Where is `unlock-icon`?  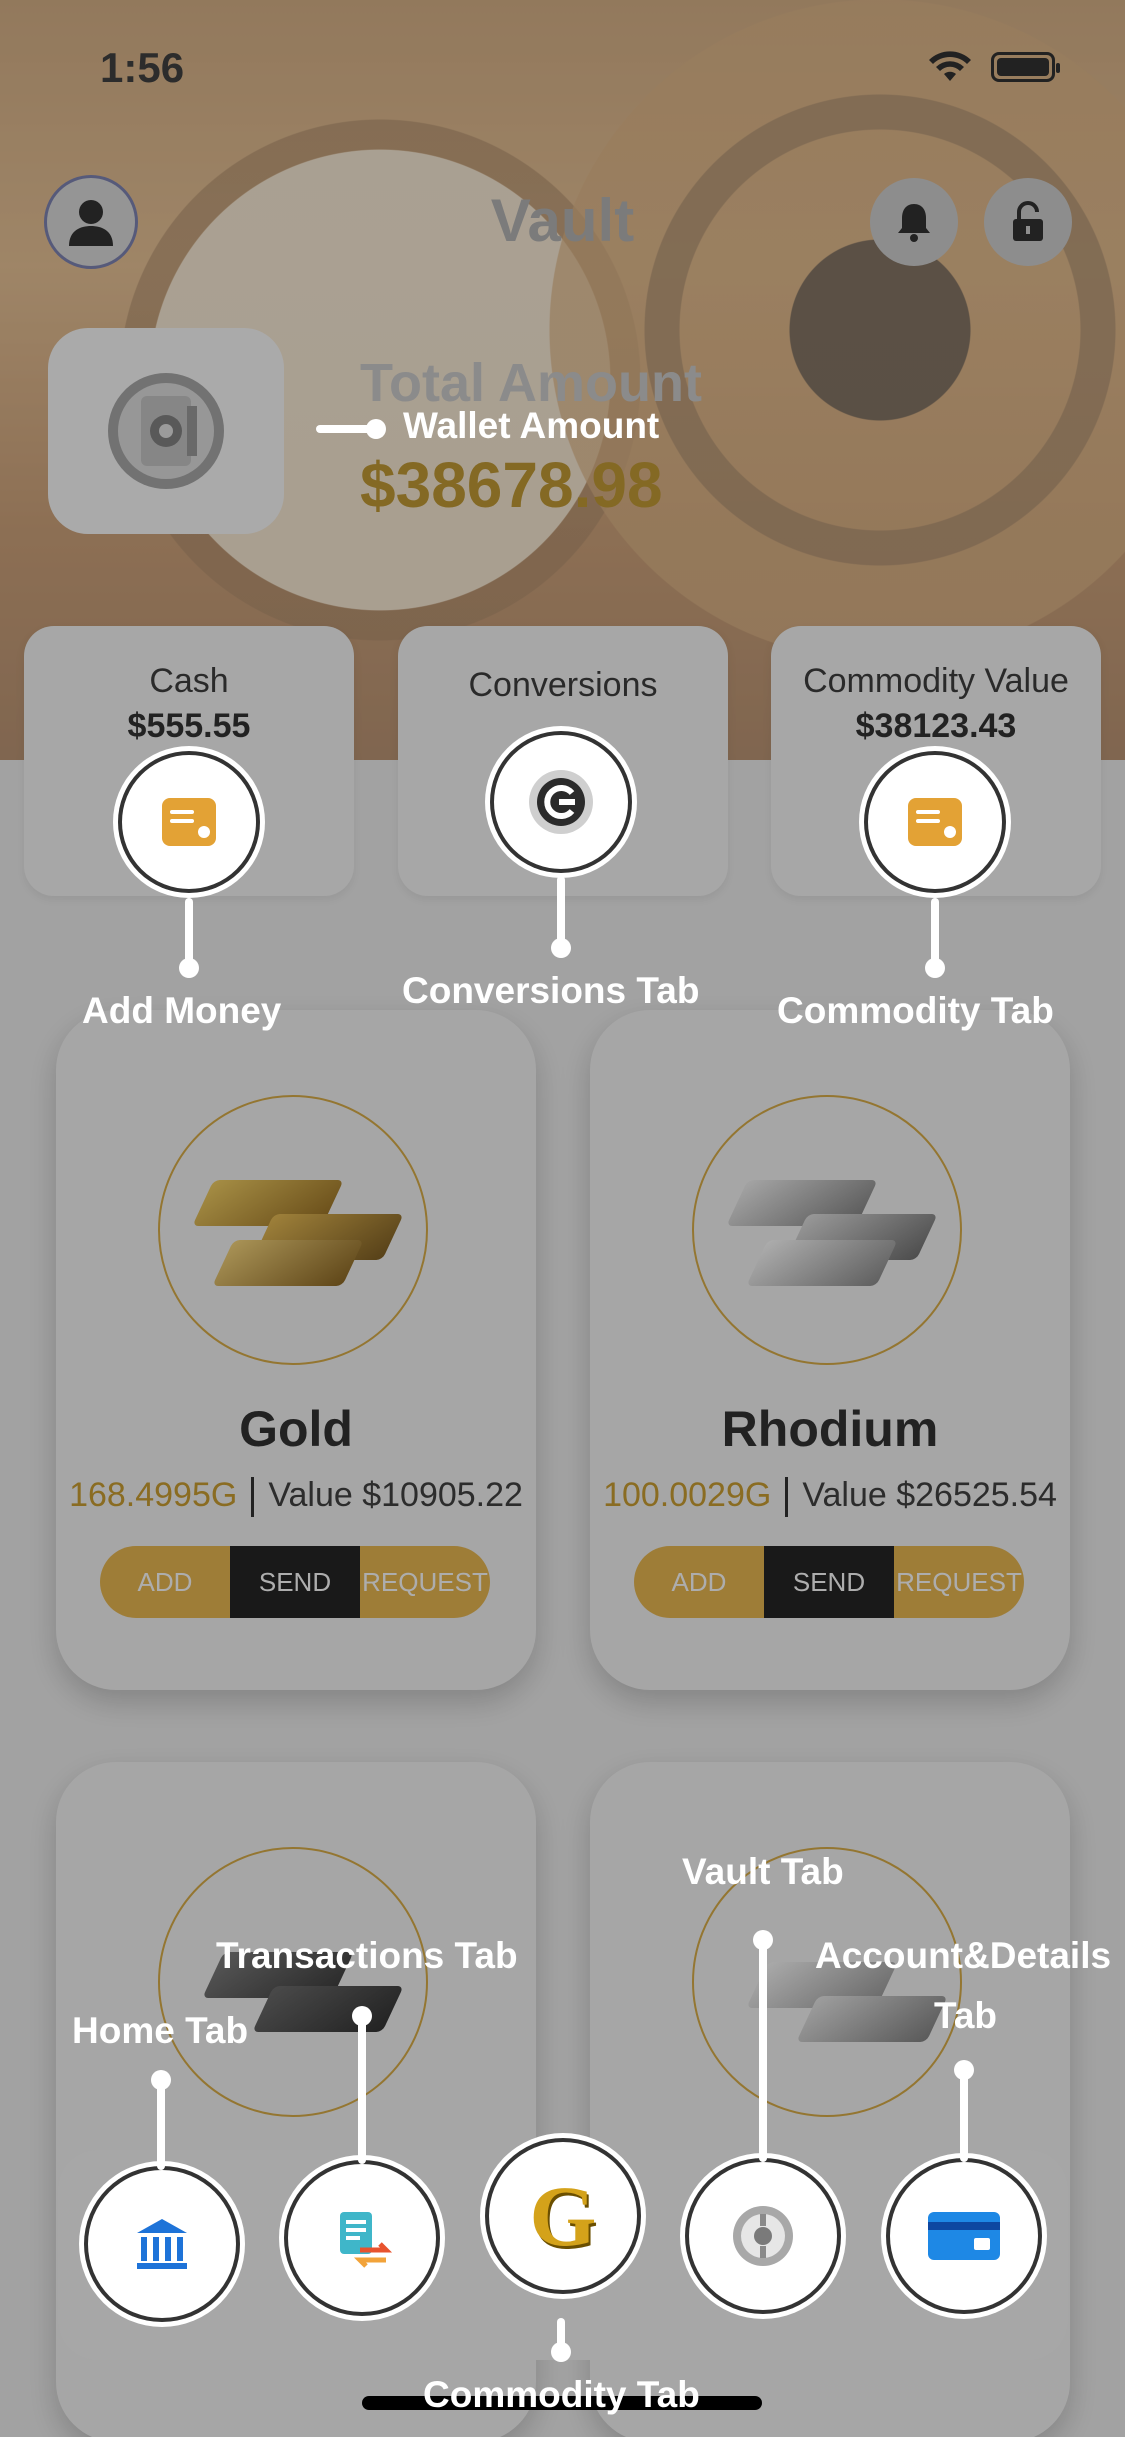 unlock-icon is located at coordinates (1028, 221).